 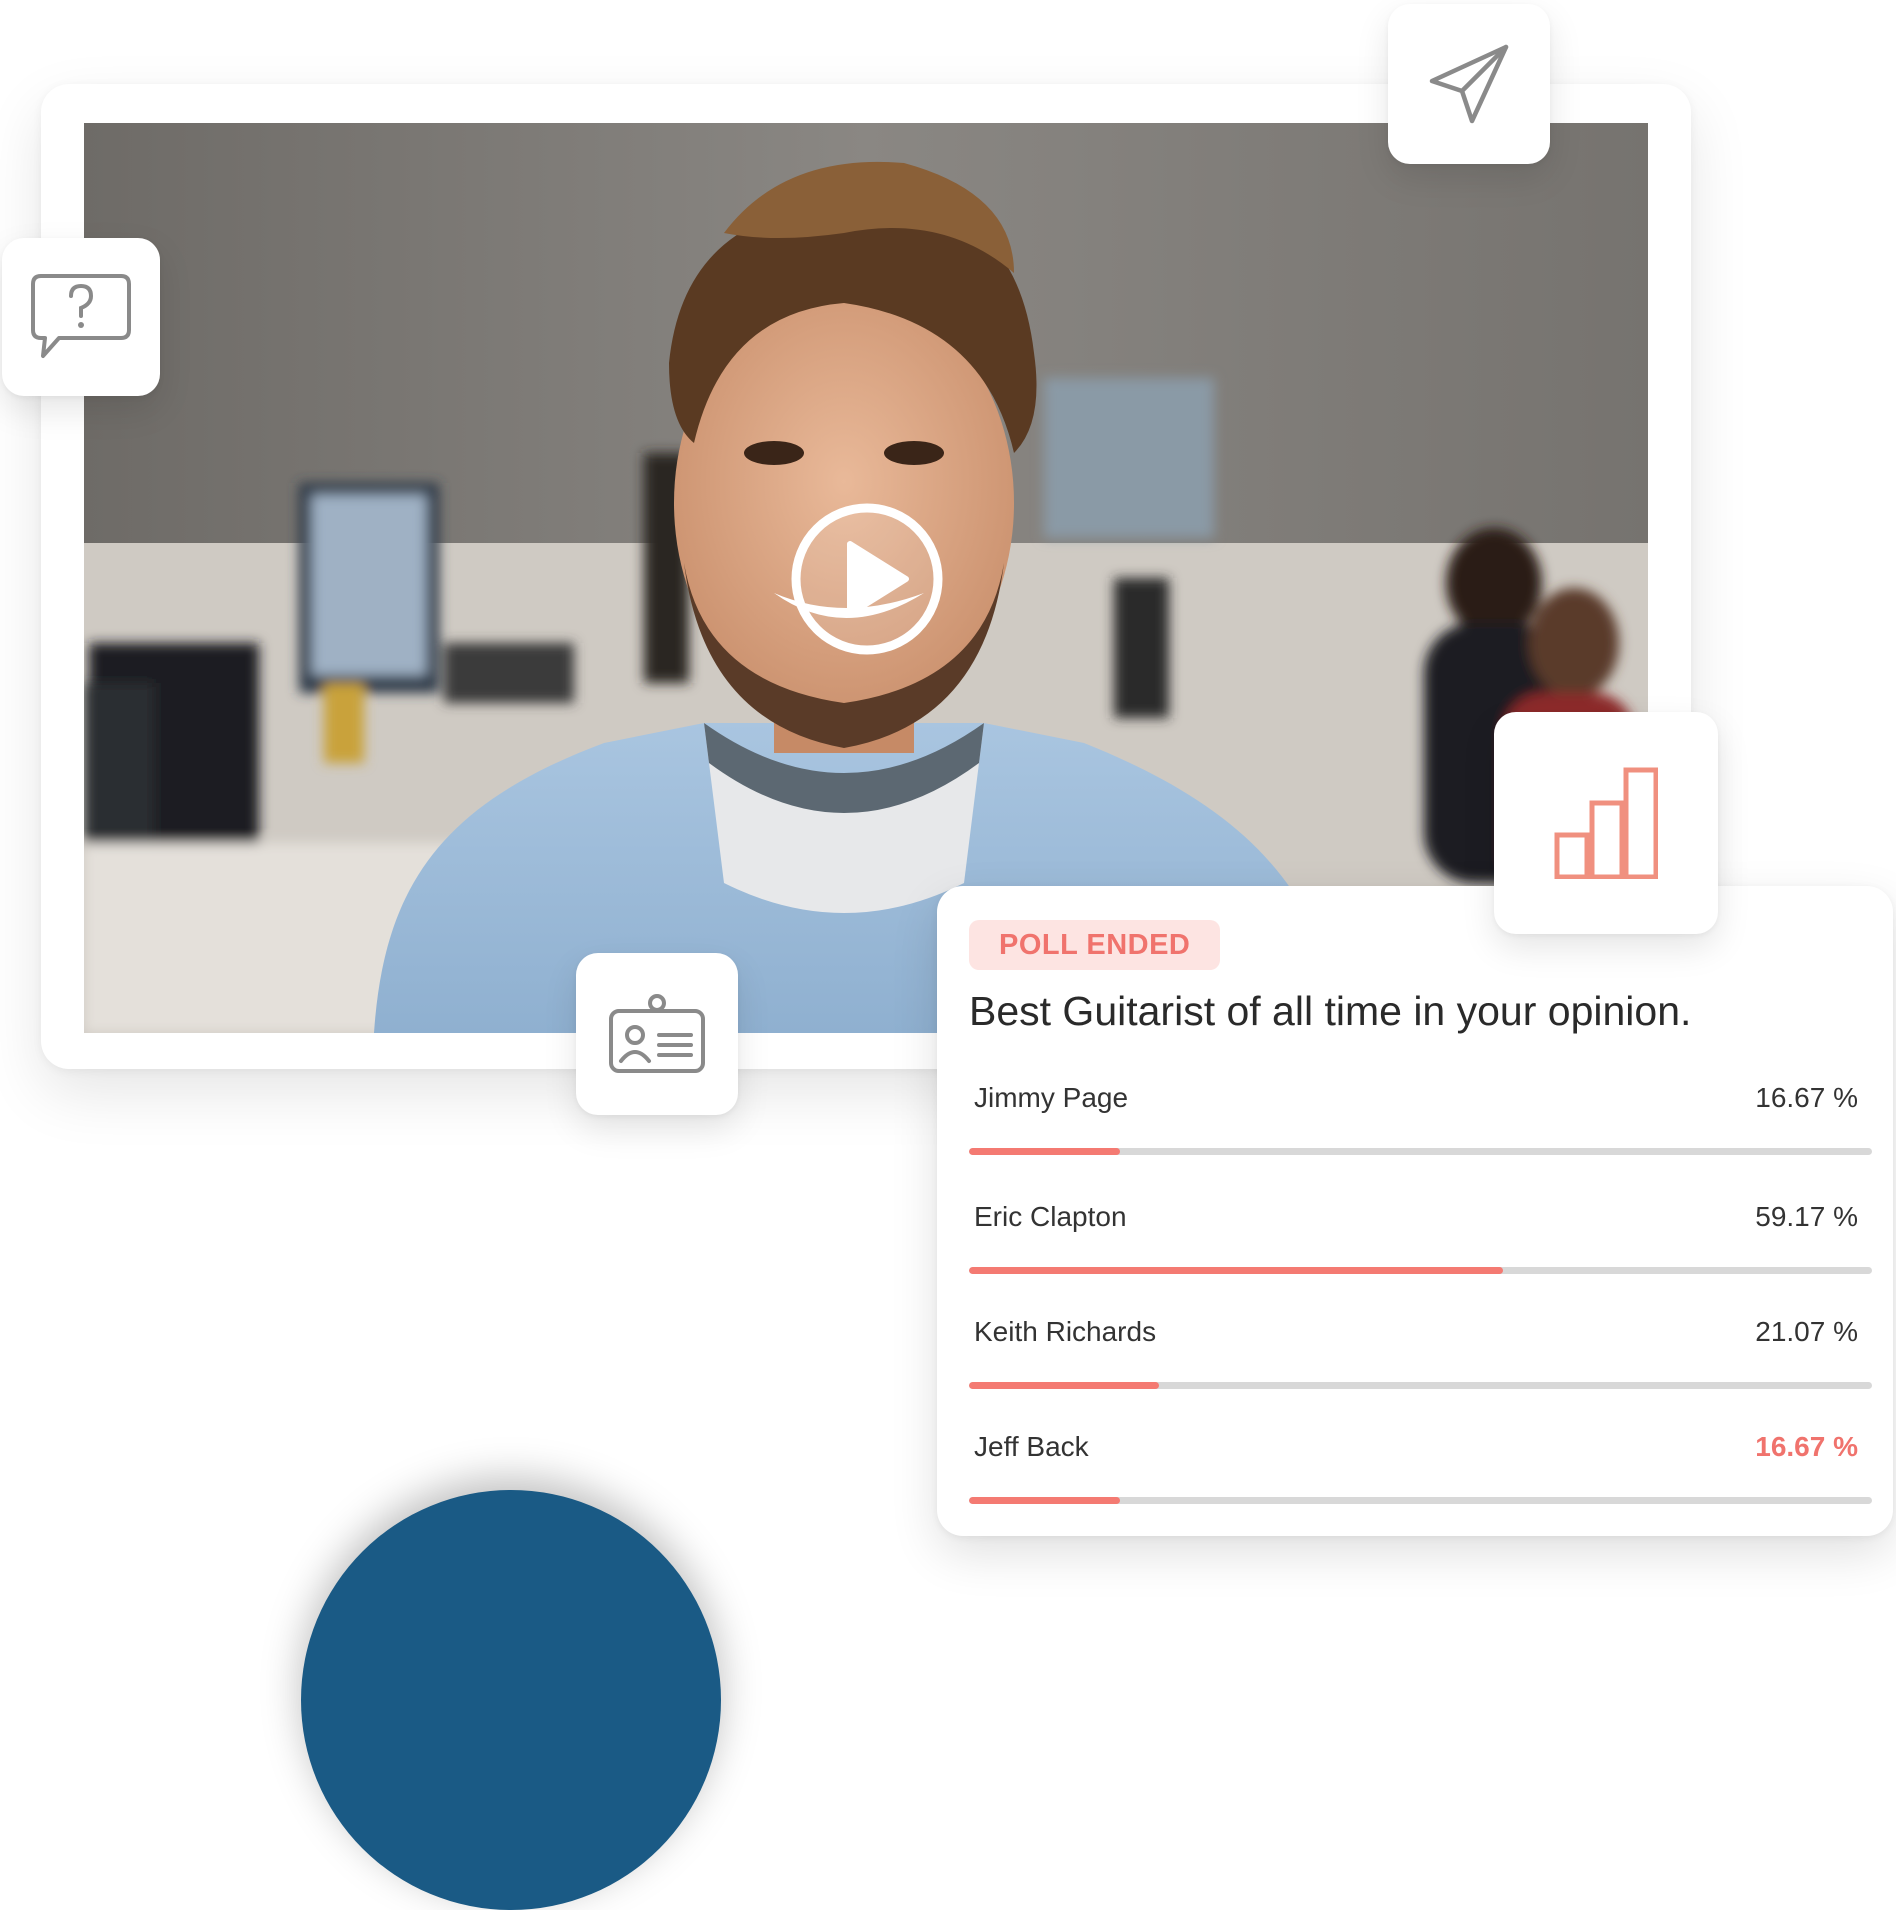 What do you see at coordinates (1051, 1097) in the screenshot?
I see `option-name: Jimmy Page` at bounding box center [1051, 1097].